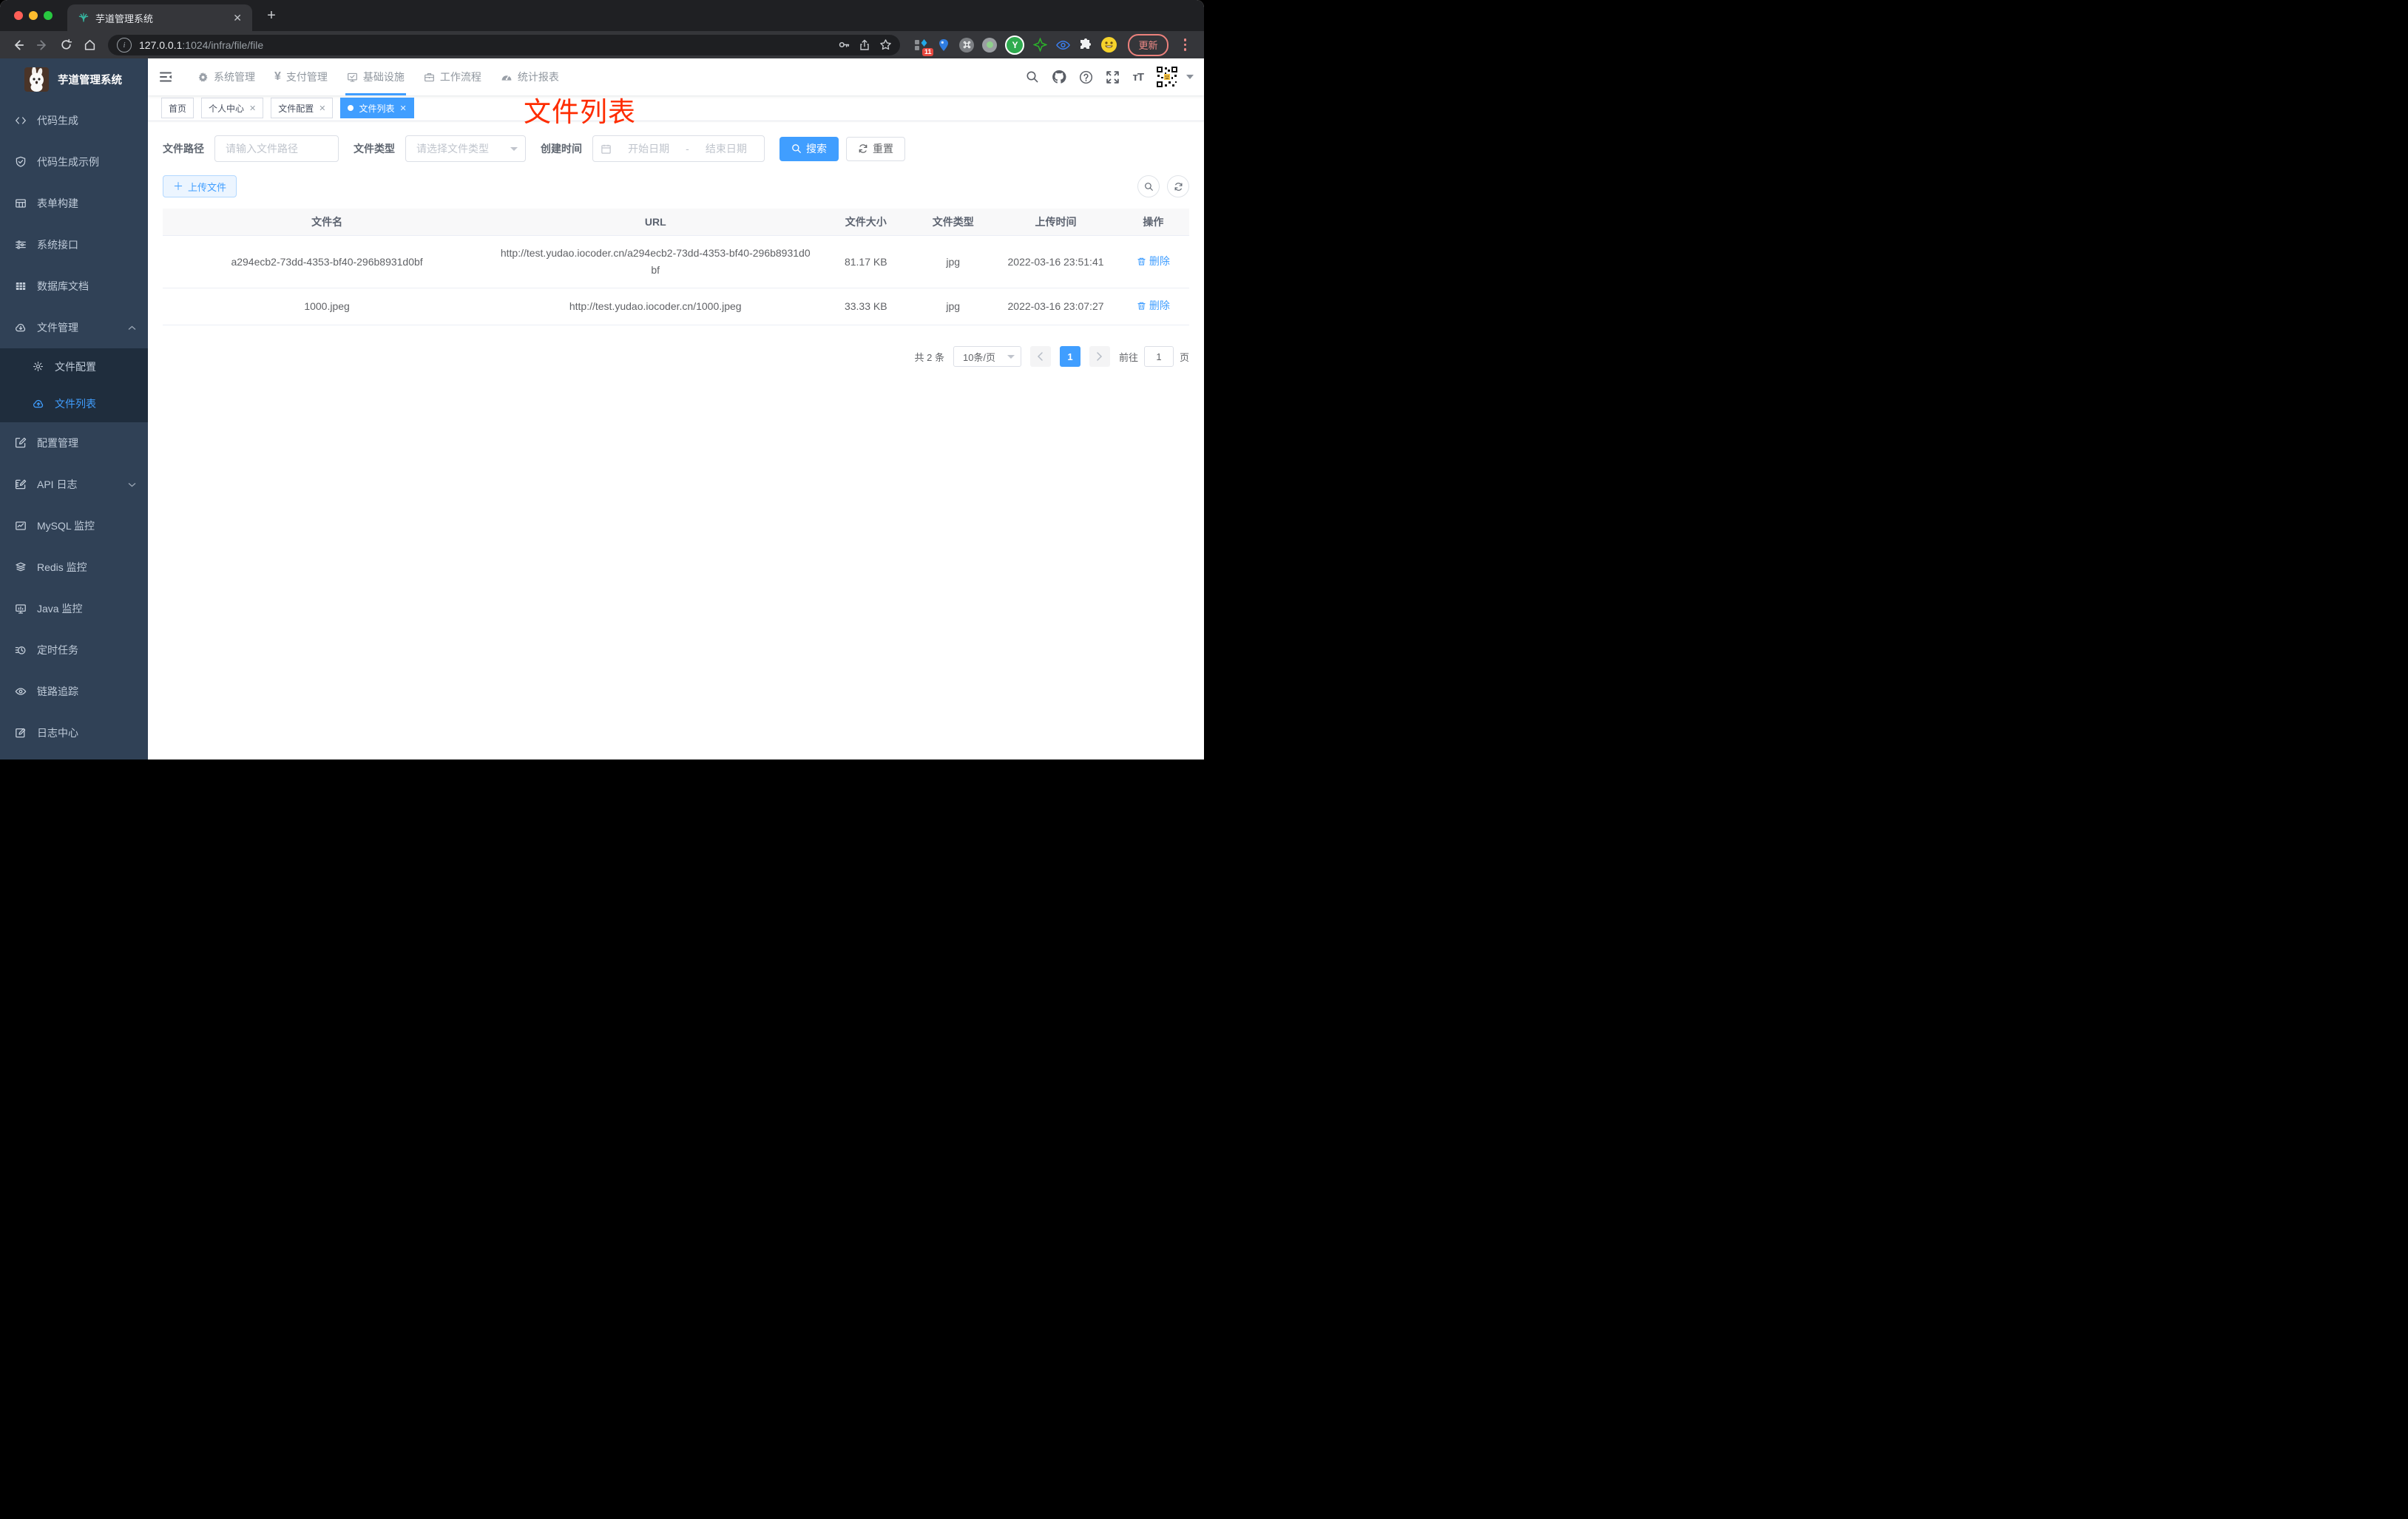 Image resolution: width=2408 pixels, height=1519 pixels. What do you see at coordinates (74, 244) in the screenshot?
I see `sidebar-item-system-api: 系统接口` at bounding box center [74, 244].